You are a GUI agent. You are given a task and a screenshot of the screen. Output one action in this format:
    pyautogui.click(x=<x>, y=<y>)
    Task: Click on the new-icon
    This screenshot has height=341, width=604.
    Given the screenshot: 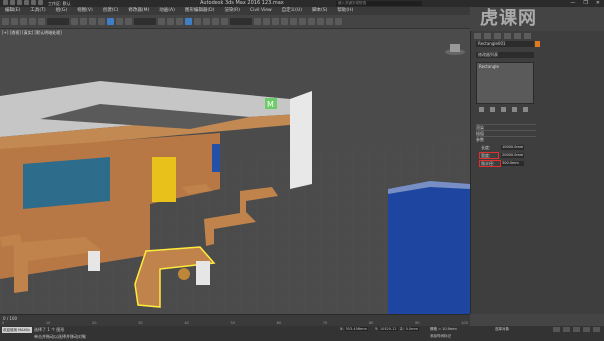 What is the action you would take?
    pyautogui.click(x=12, y=2)
    